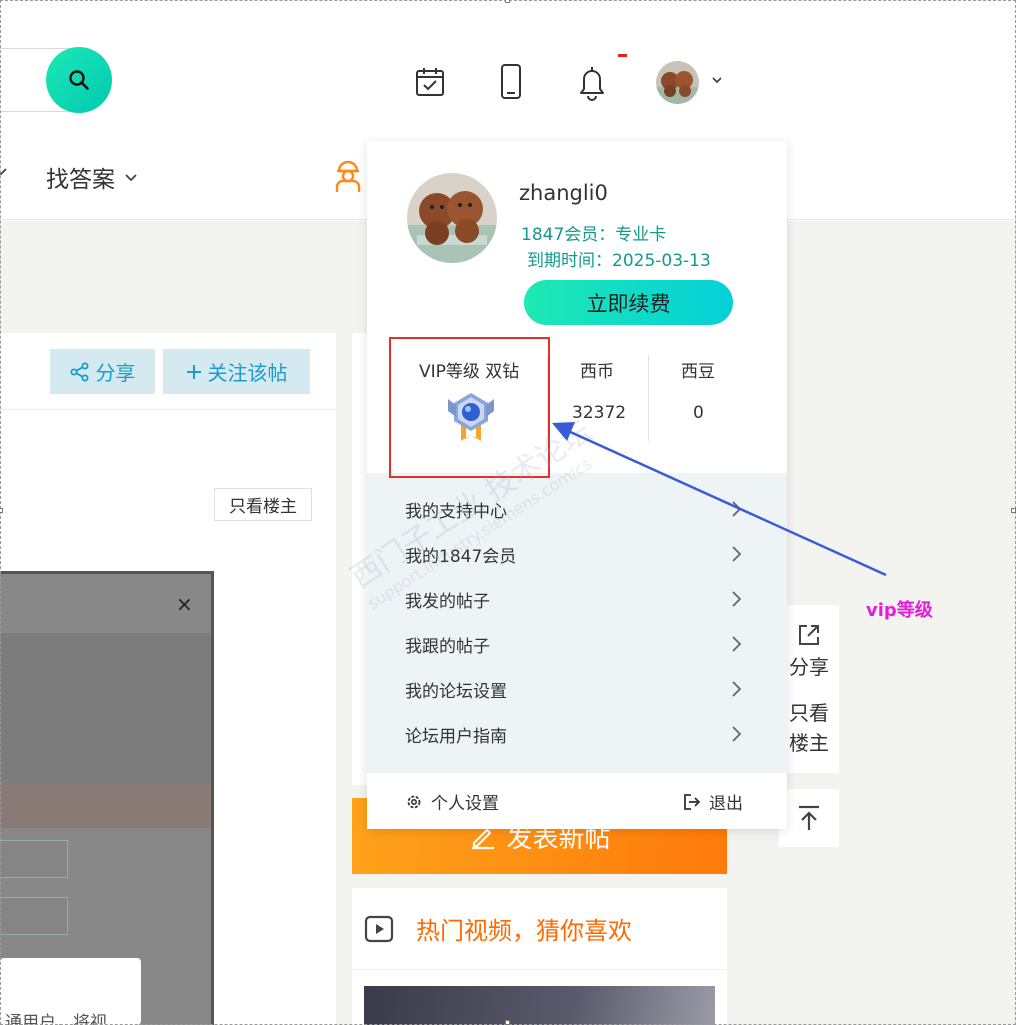 This screenshot has height=1025, width=1016. I want to click on only-owner-button: 只看楼主, so click(263, 504).